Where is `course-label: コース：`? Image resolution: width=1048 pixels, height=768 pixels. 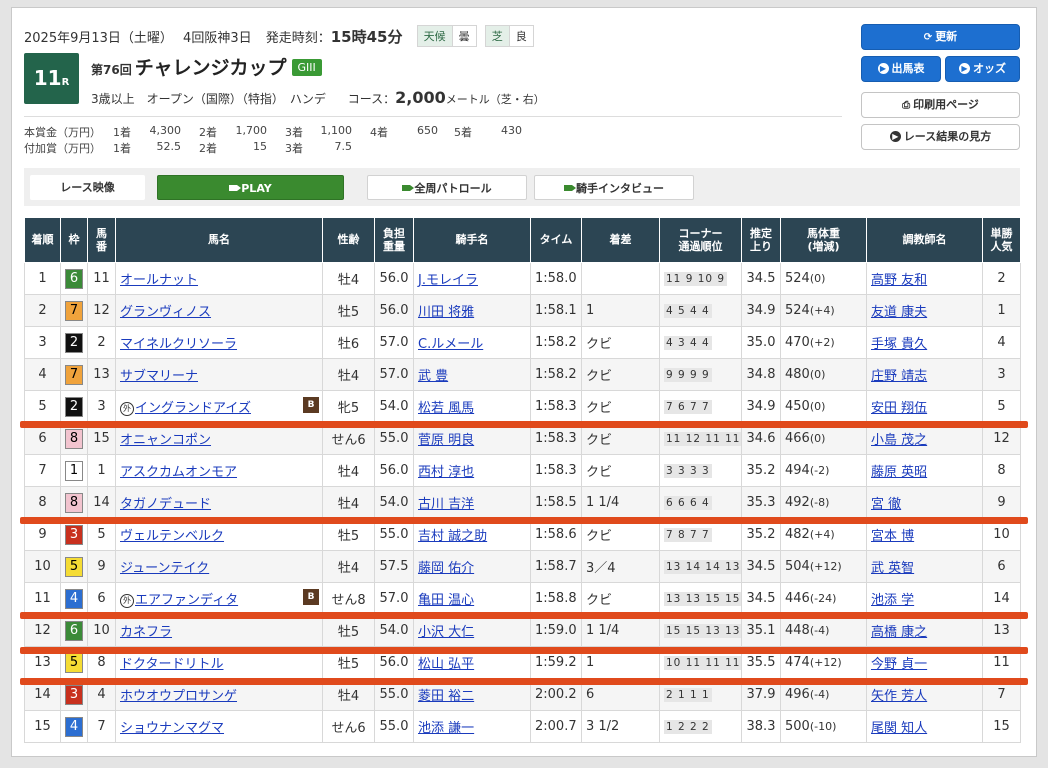 course-label: コース： is located at coordinates (371, 99).